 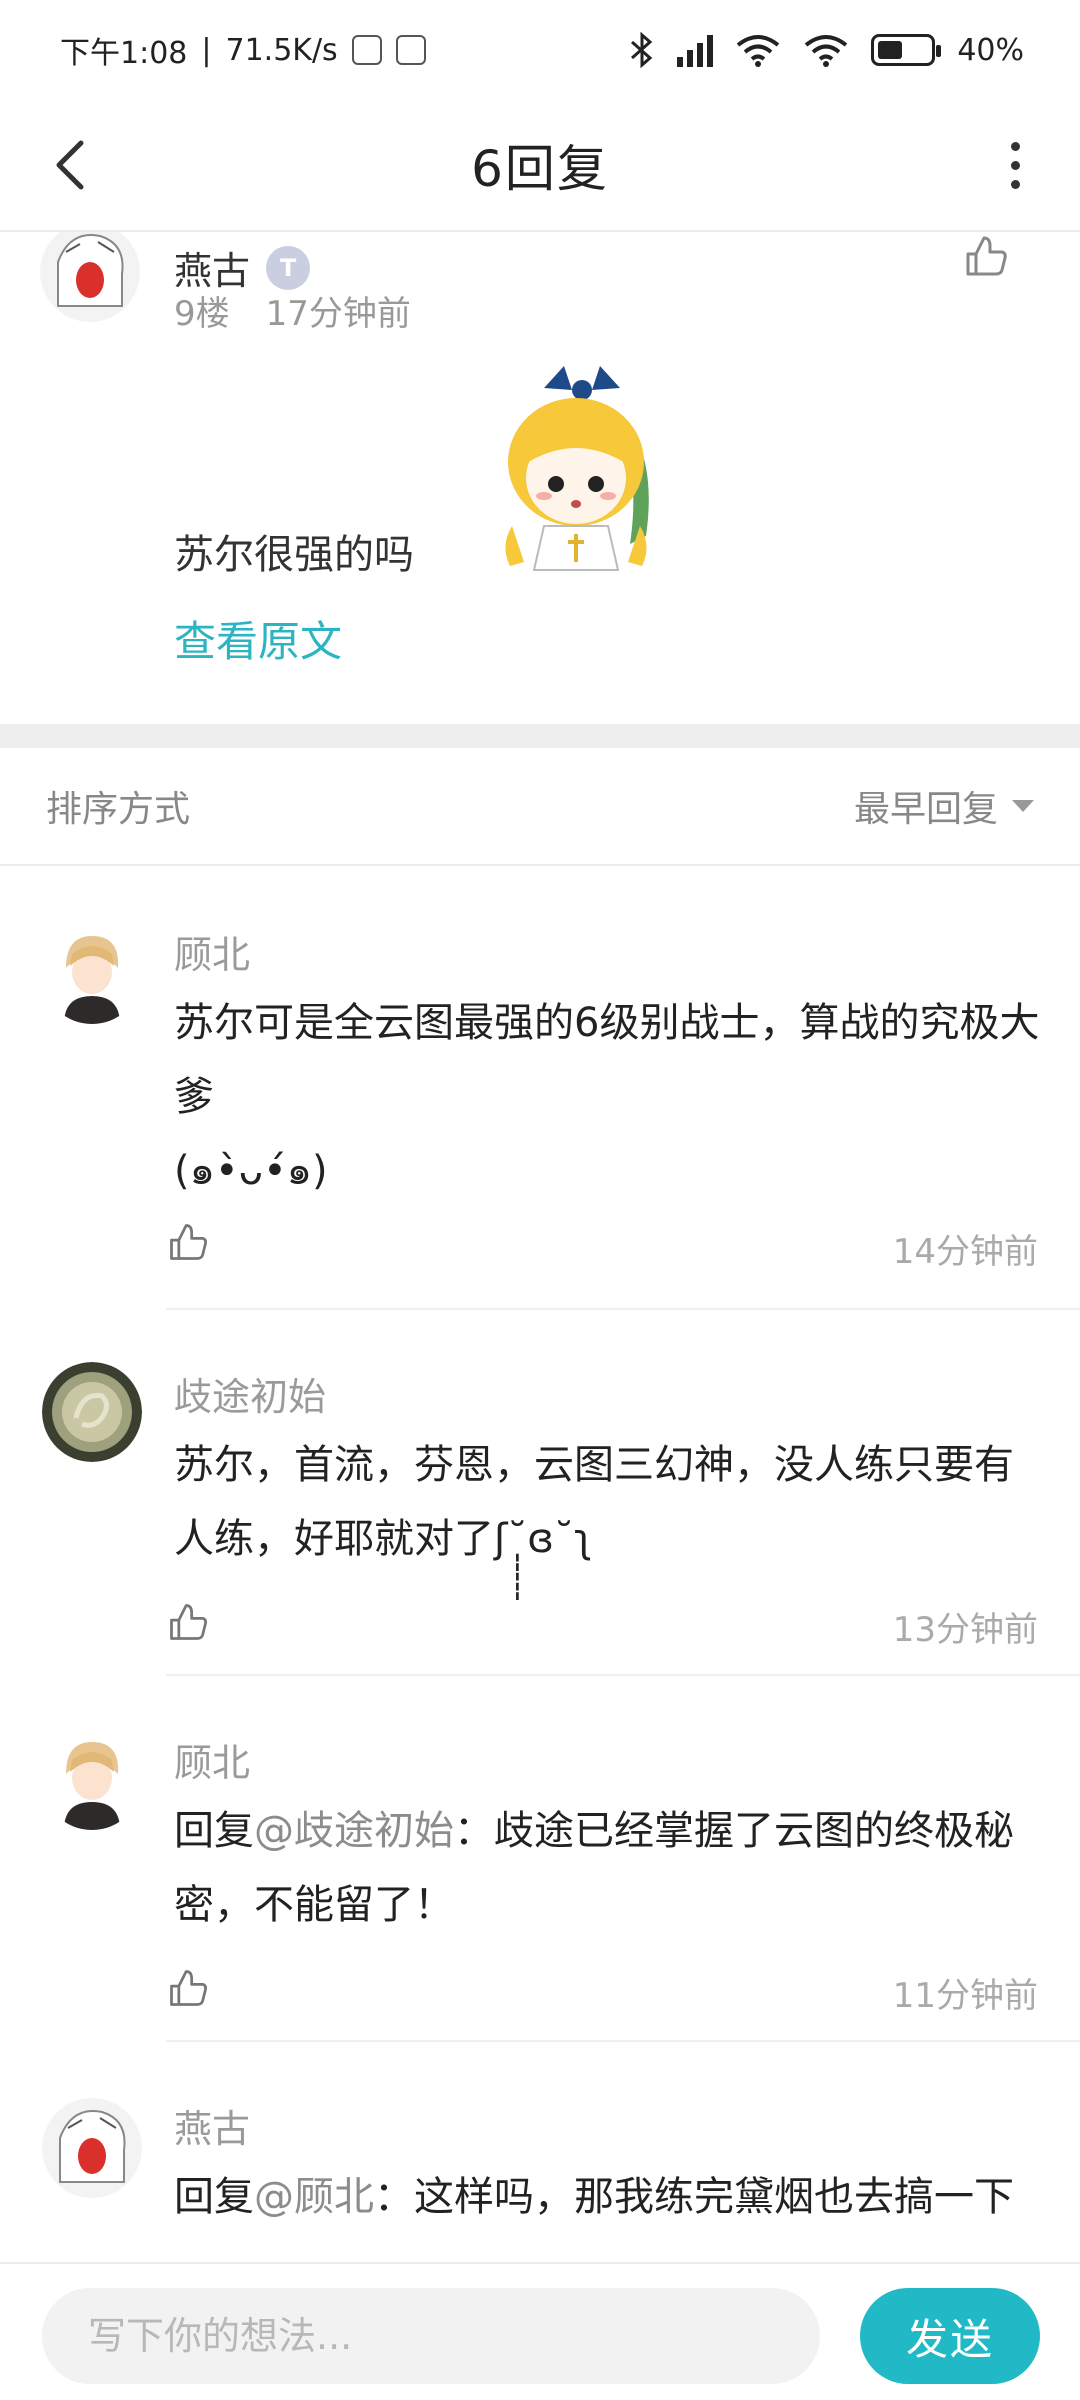 What do you see at coordinates (212, 2125) in the screenshot?
I see `reply-author-name: 燕古` at bounding box center [212, 2125].